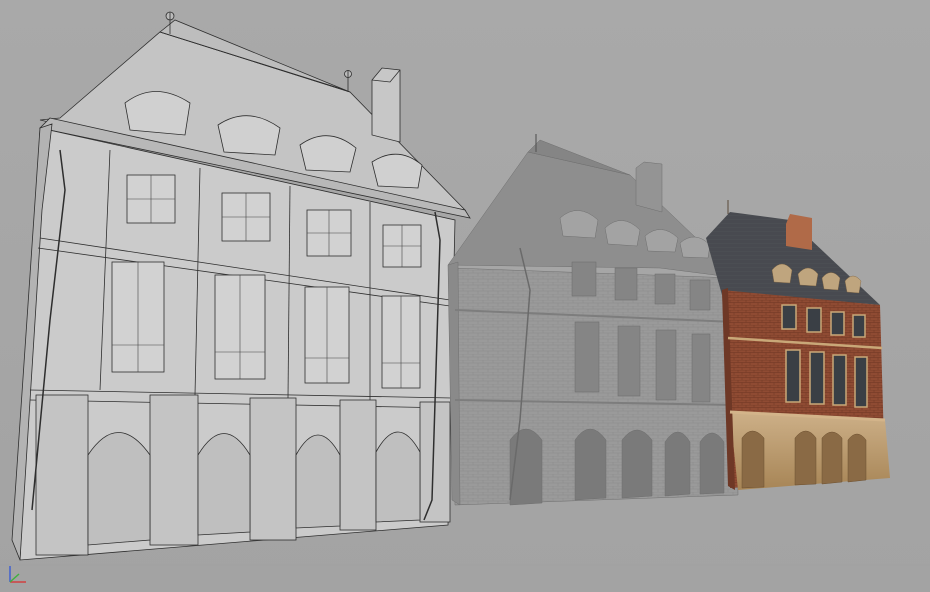 The image size is (930, 592). Describe the element at coordinates (386, 105) in the screenshot. I see `wireframe-chimney` at that location.